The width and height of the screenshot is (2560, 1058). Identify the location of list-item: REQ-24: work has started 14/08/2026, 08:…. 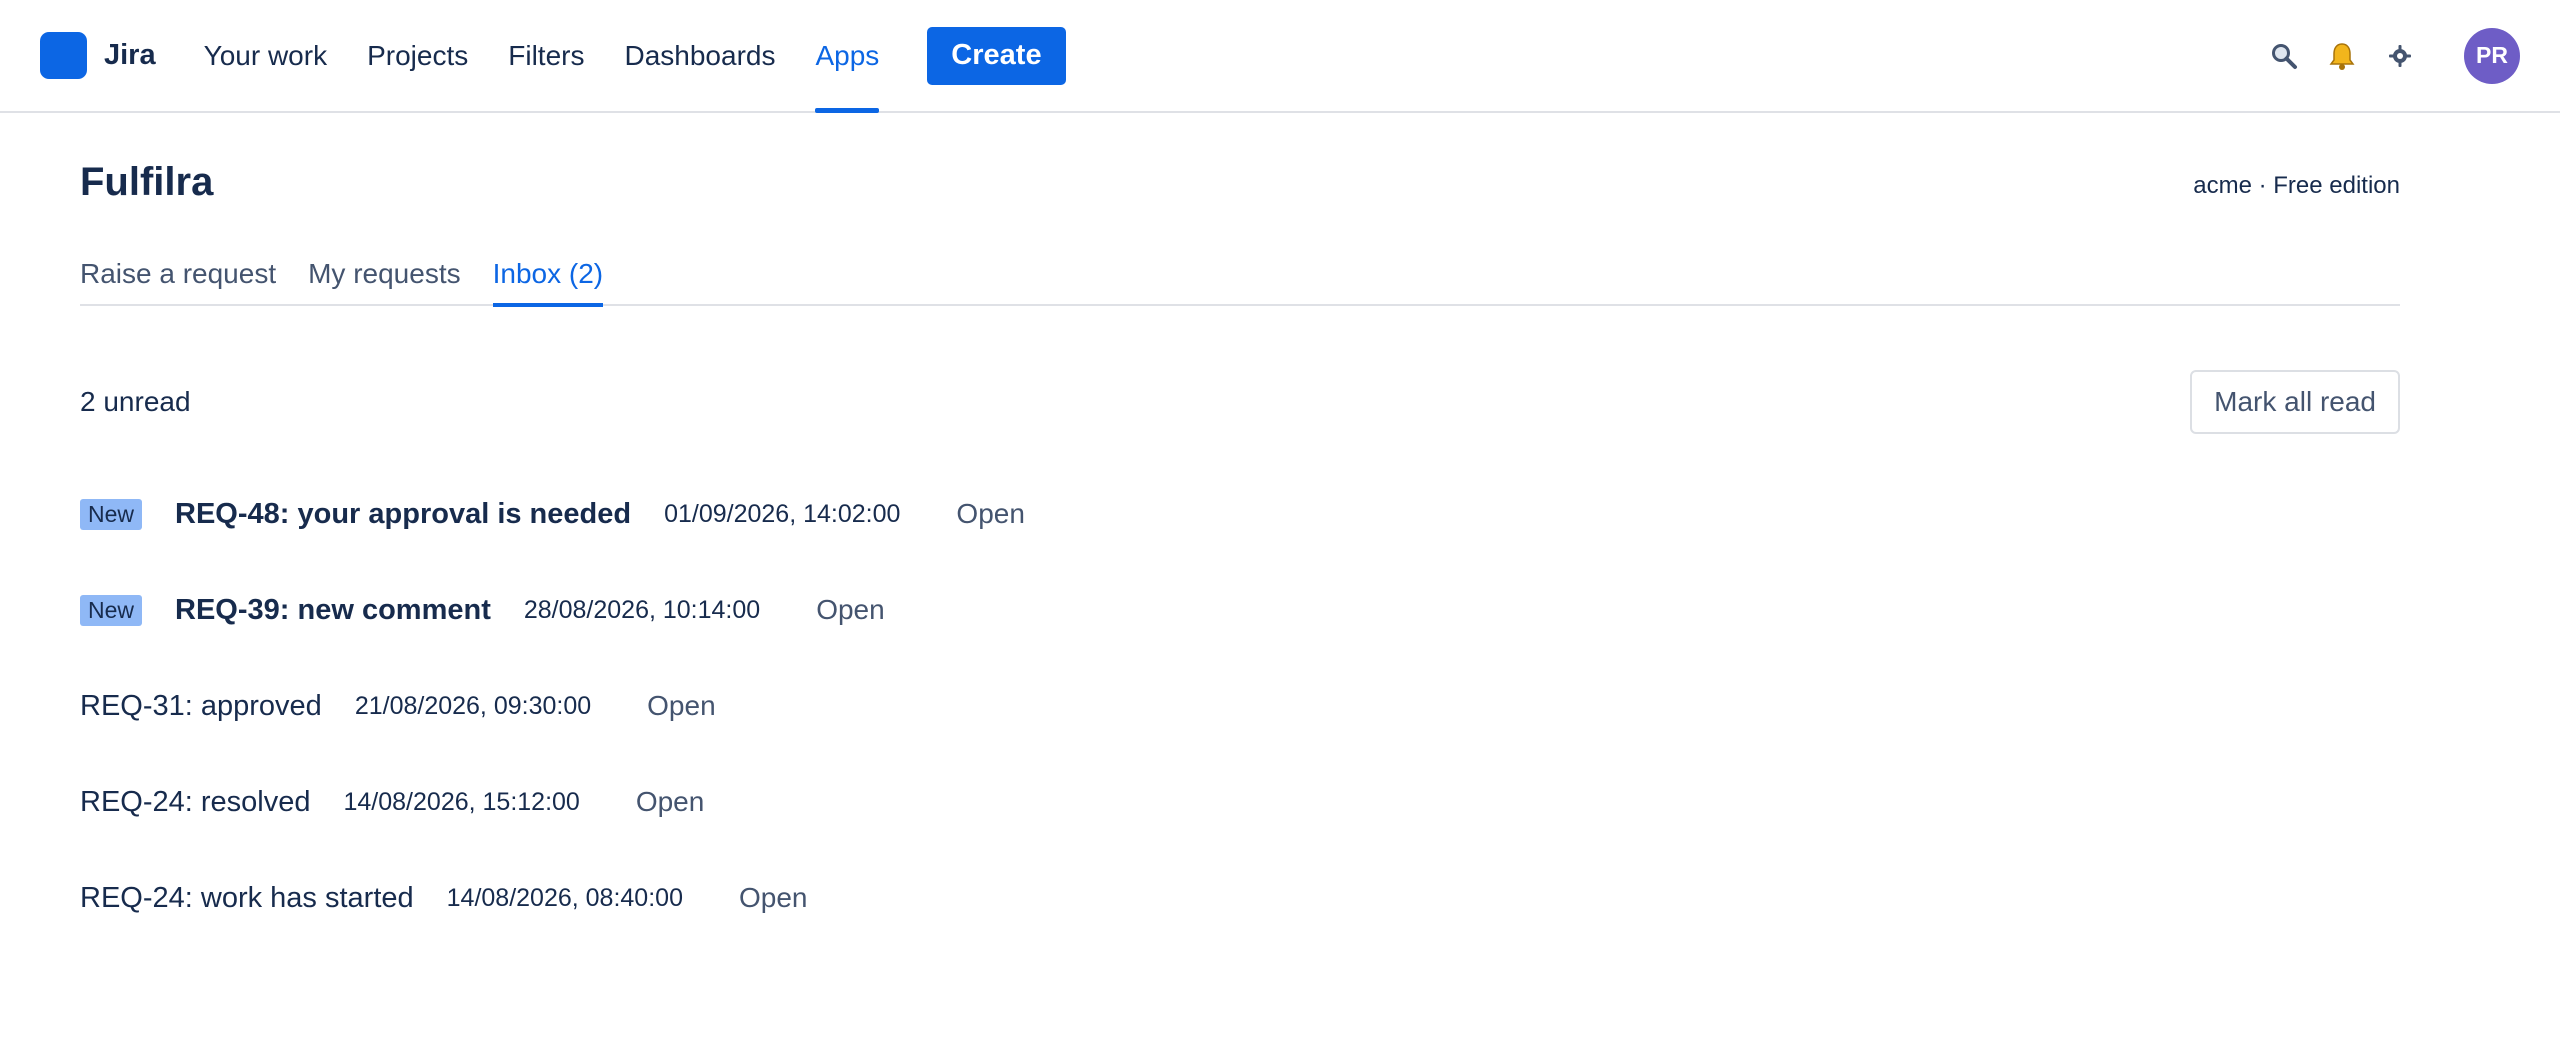
(1240, 898).